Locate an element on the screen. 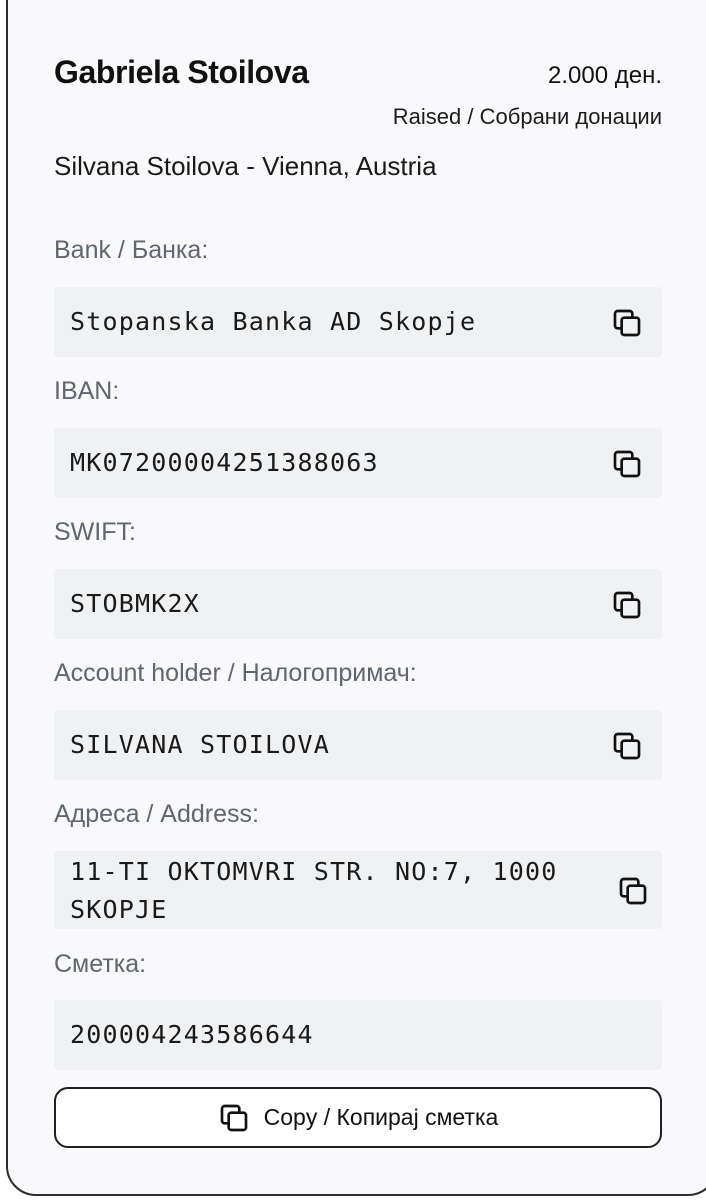 The height and width of the screenshot is (1200, 706). copy-account-button-label: Copy / Копирај сметка is located at coordinates (381, 1117).